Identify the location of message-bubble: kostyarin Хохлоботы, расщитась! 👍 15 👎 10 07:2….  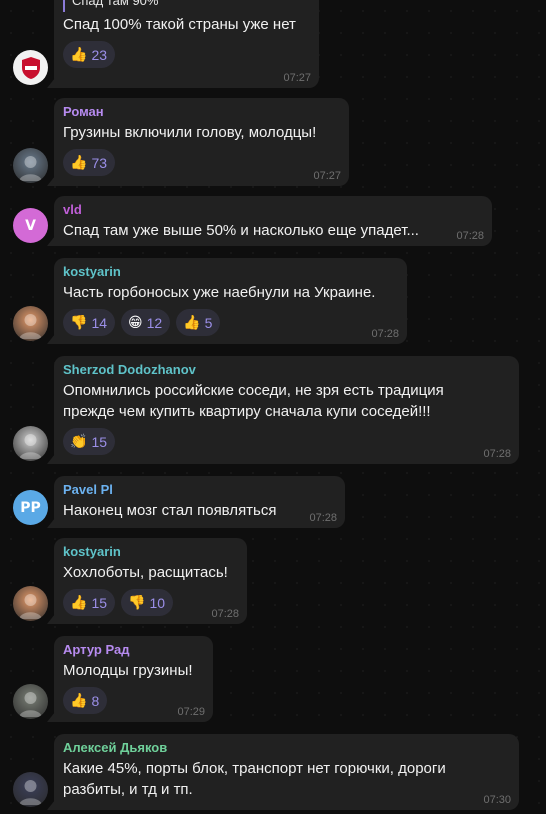
(147, 581).